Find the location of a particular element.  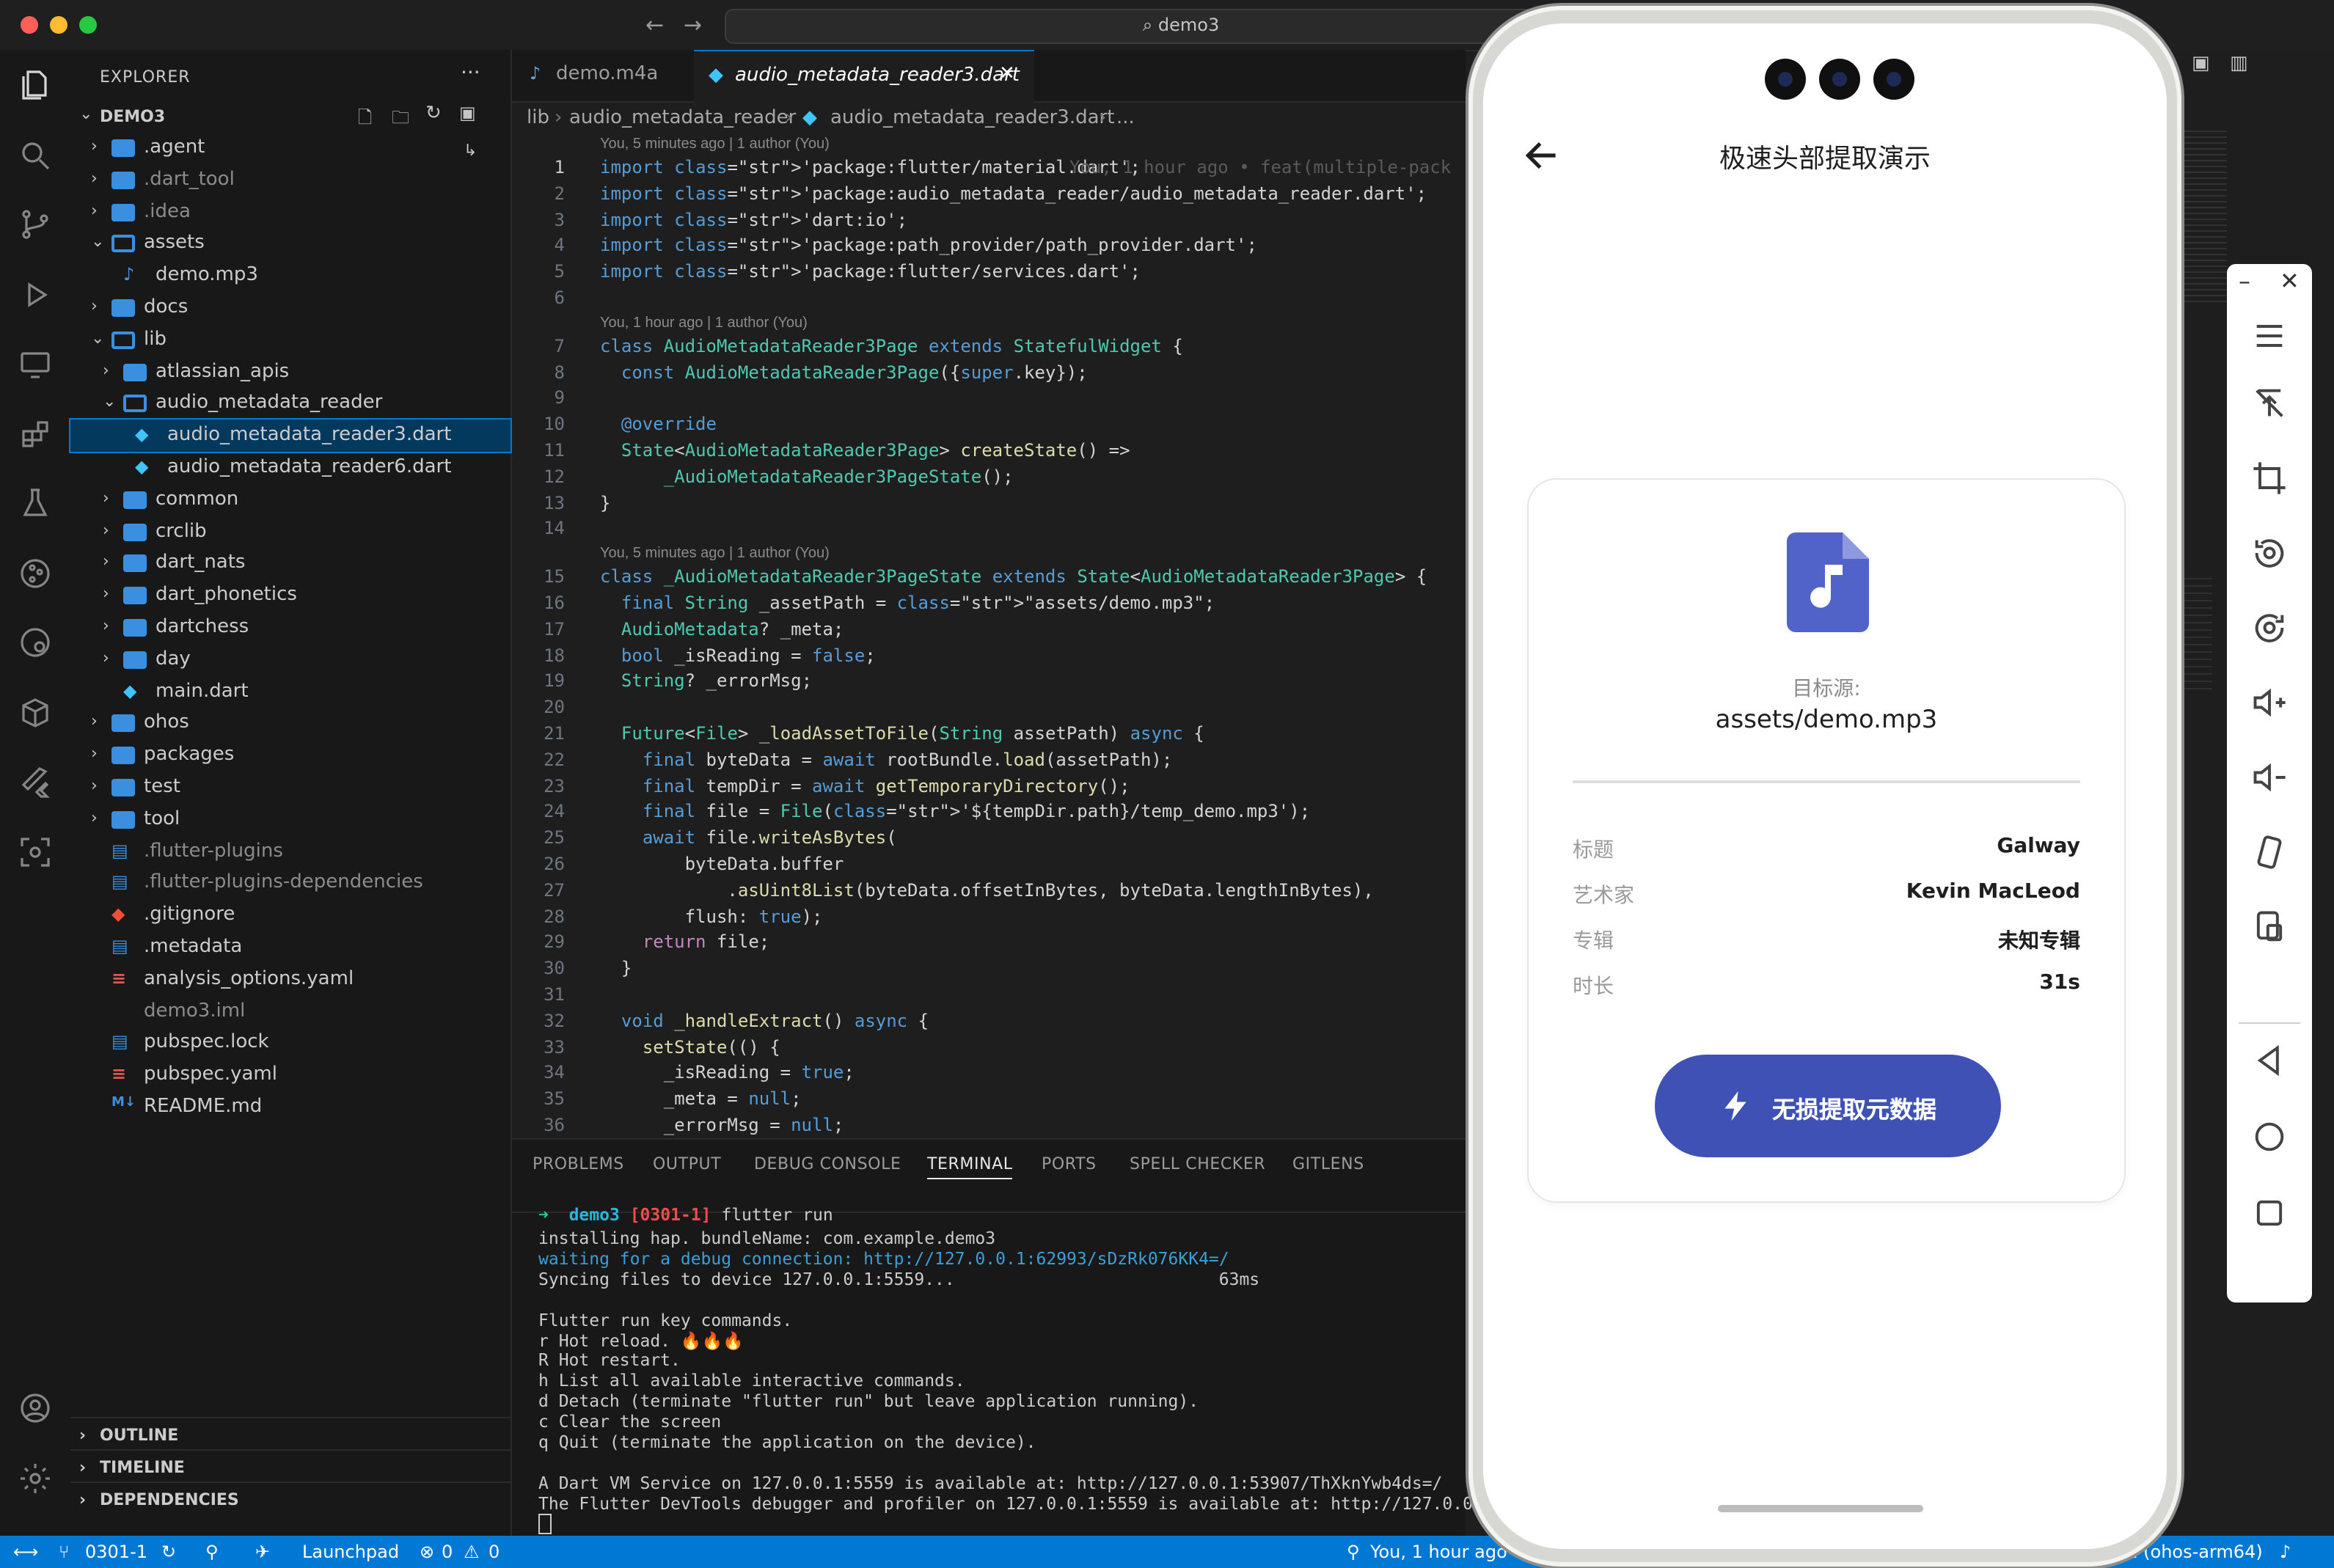

panel-tab: PROBLEMS is located at coordinates (578, 1163).